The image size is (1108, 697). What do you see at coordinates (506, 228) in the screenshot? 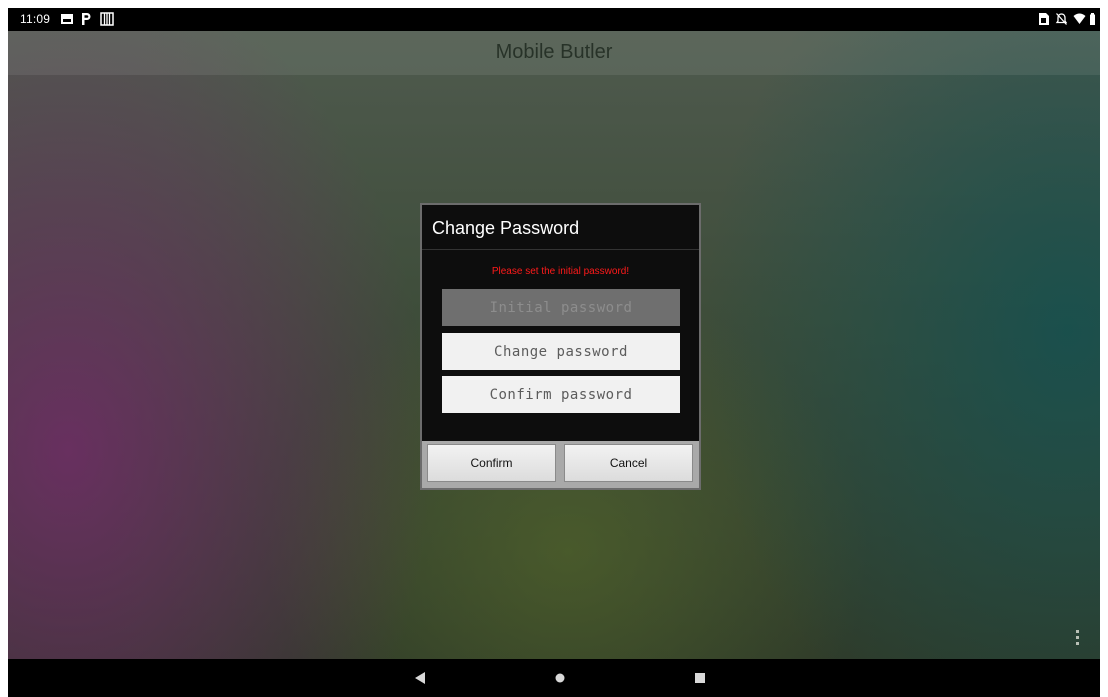
I see `dialog-title: Change Password` at bounding box center [506, 228].